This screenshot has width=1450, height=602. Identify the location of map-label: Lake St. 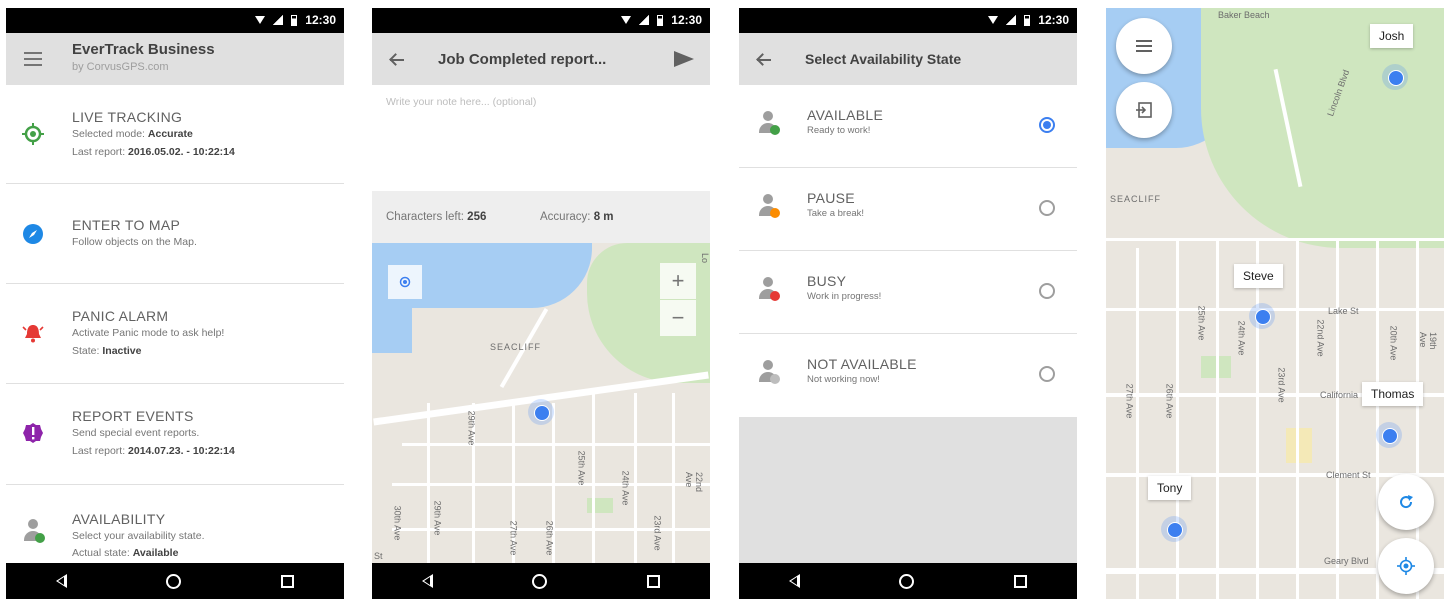
(1343, 311).